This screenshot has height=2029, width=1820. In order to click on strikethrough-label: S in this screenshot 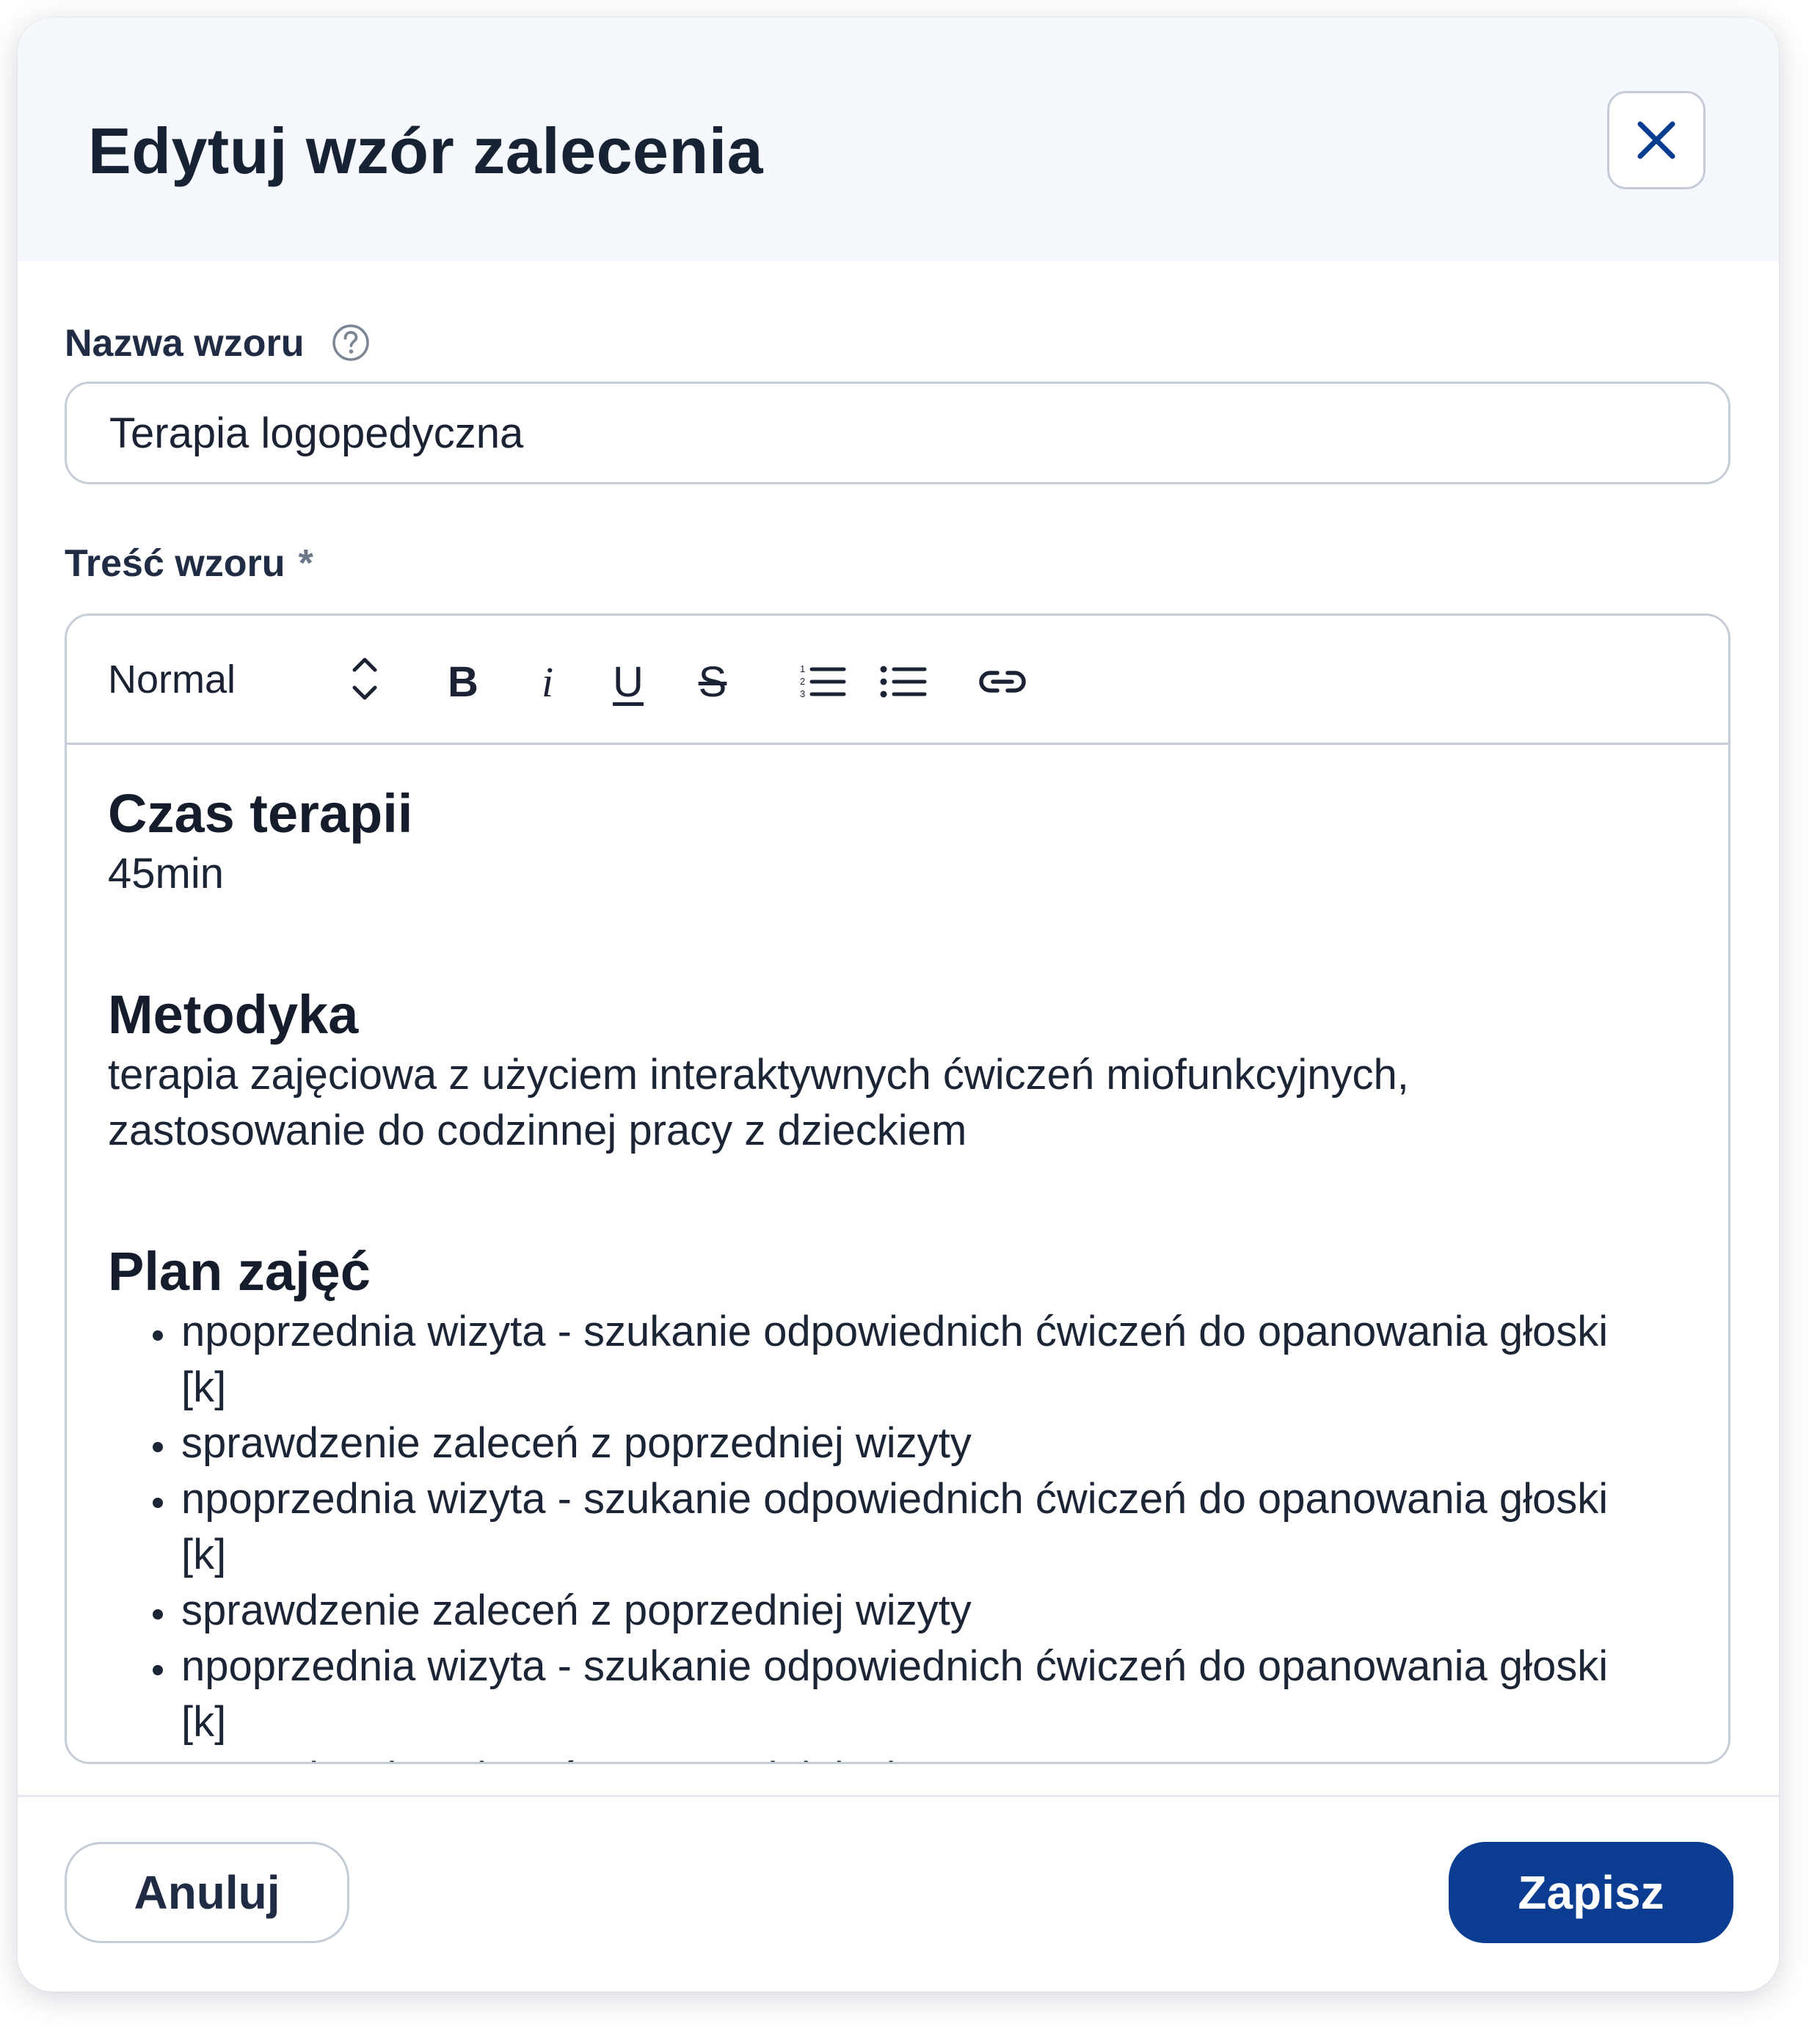, I will do `click(712, 682)`.